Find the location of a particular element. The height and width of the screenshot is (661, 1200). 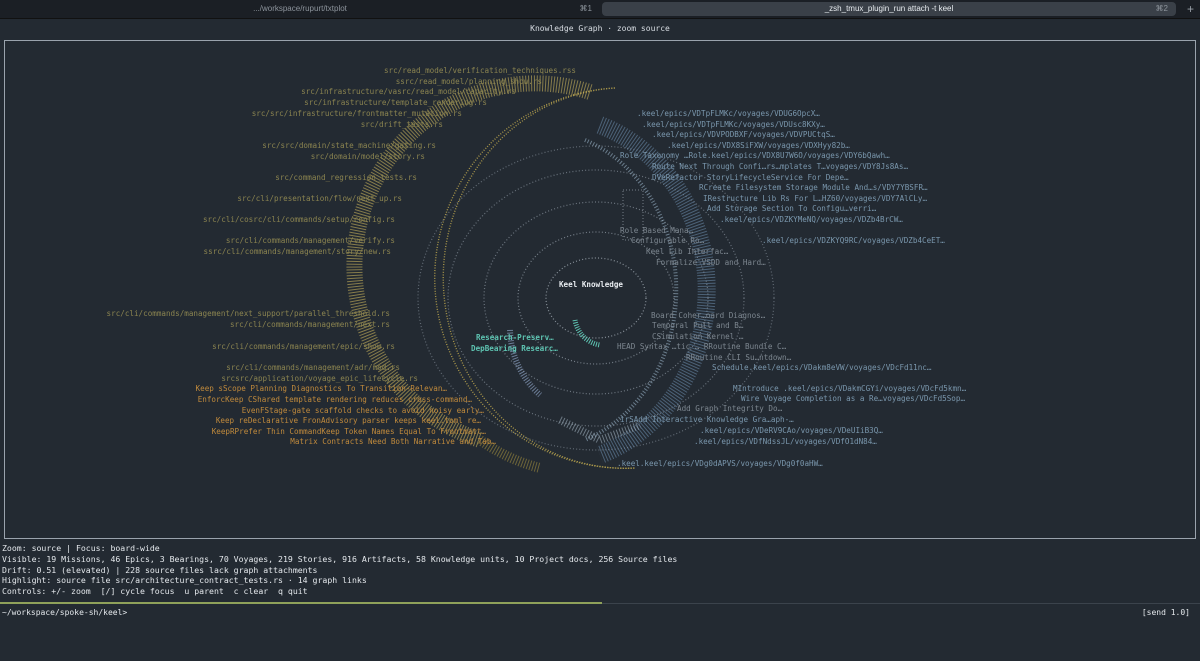

highlight-arc is located at coordinates (586, 333).